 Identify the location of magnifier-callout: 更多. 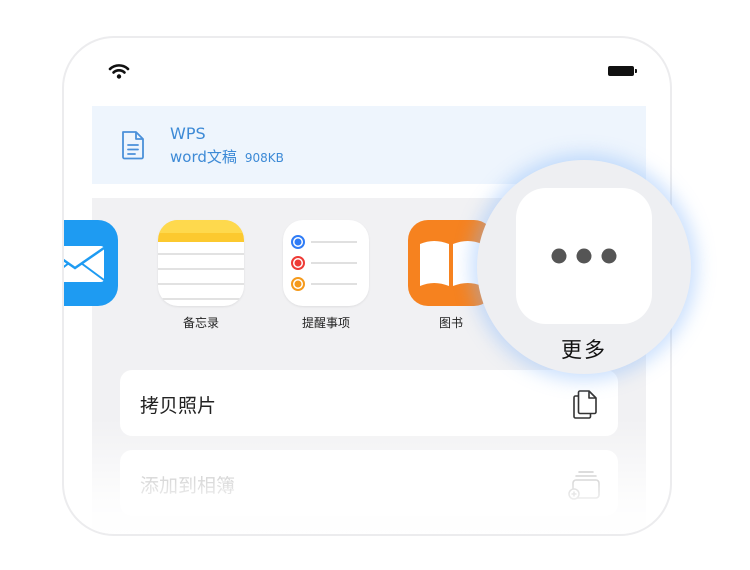
(584, 267).